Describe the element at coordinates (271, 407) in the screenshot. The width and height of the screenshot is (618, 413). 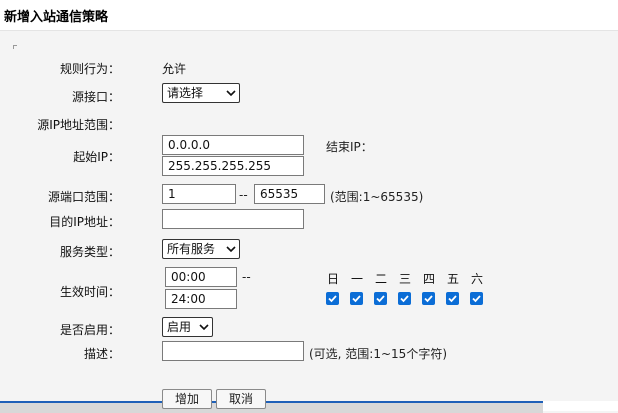
I see `bottom-bar` at that location.